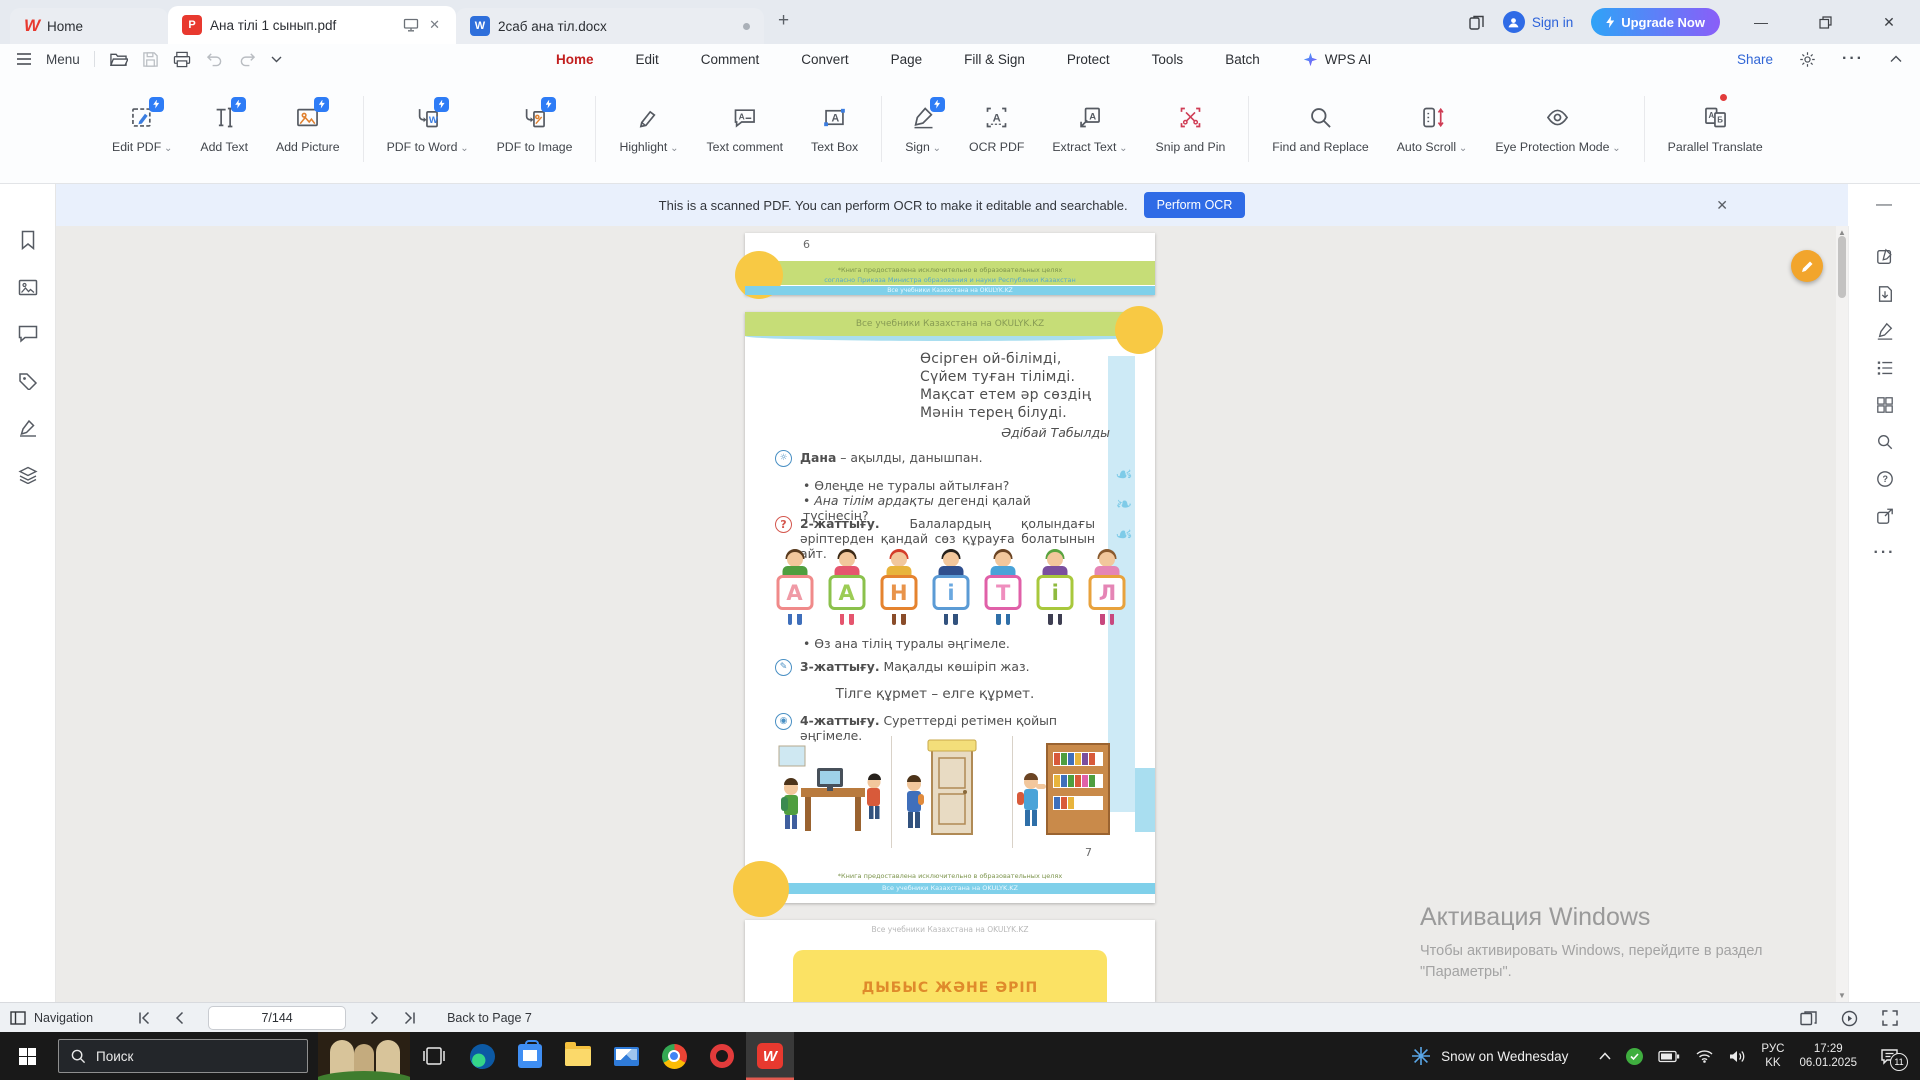  What do you see at coordinates (144, 1018) in the screenshot?
I see `first-page-icon` at bounding box center [144, 1018].